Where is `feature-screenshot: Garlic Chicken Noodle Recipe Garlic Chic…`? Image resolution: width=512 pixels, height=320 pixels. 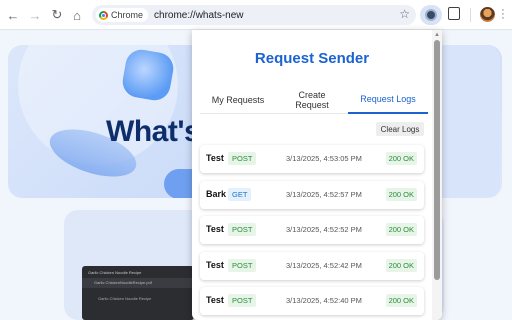 feature-screenshot: Garlic Chicken Noodle Recipe Garlic Chic… is located at coordinates (138, 293).